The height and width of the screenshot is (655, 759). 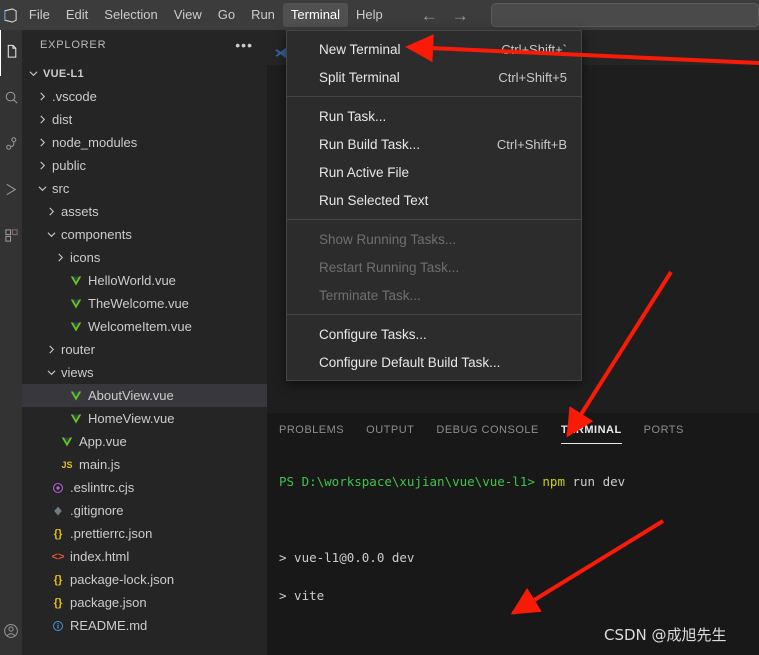 What do you see at coordinates (51, 372) in the screenshot?
I see `chevron-down-icon` at bounding box center [51, 372].